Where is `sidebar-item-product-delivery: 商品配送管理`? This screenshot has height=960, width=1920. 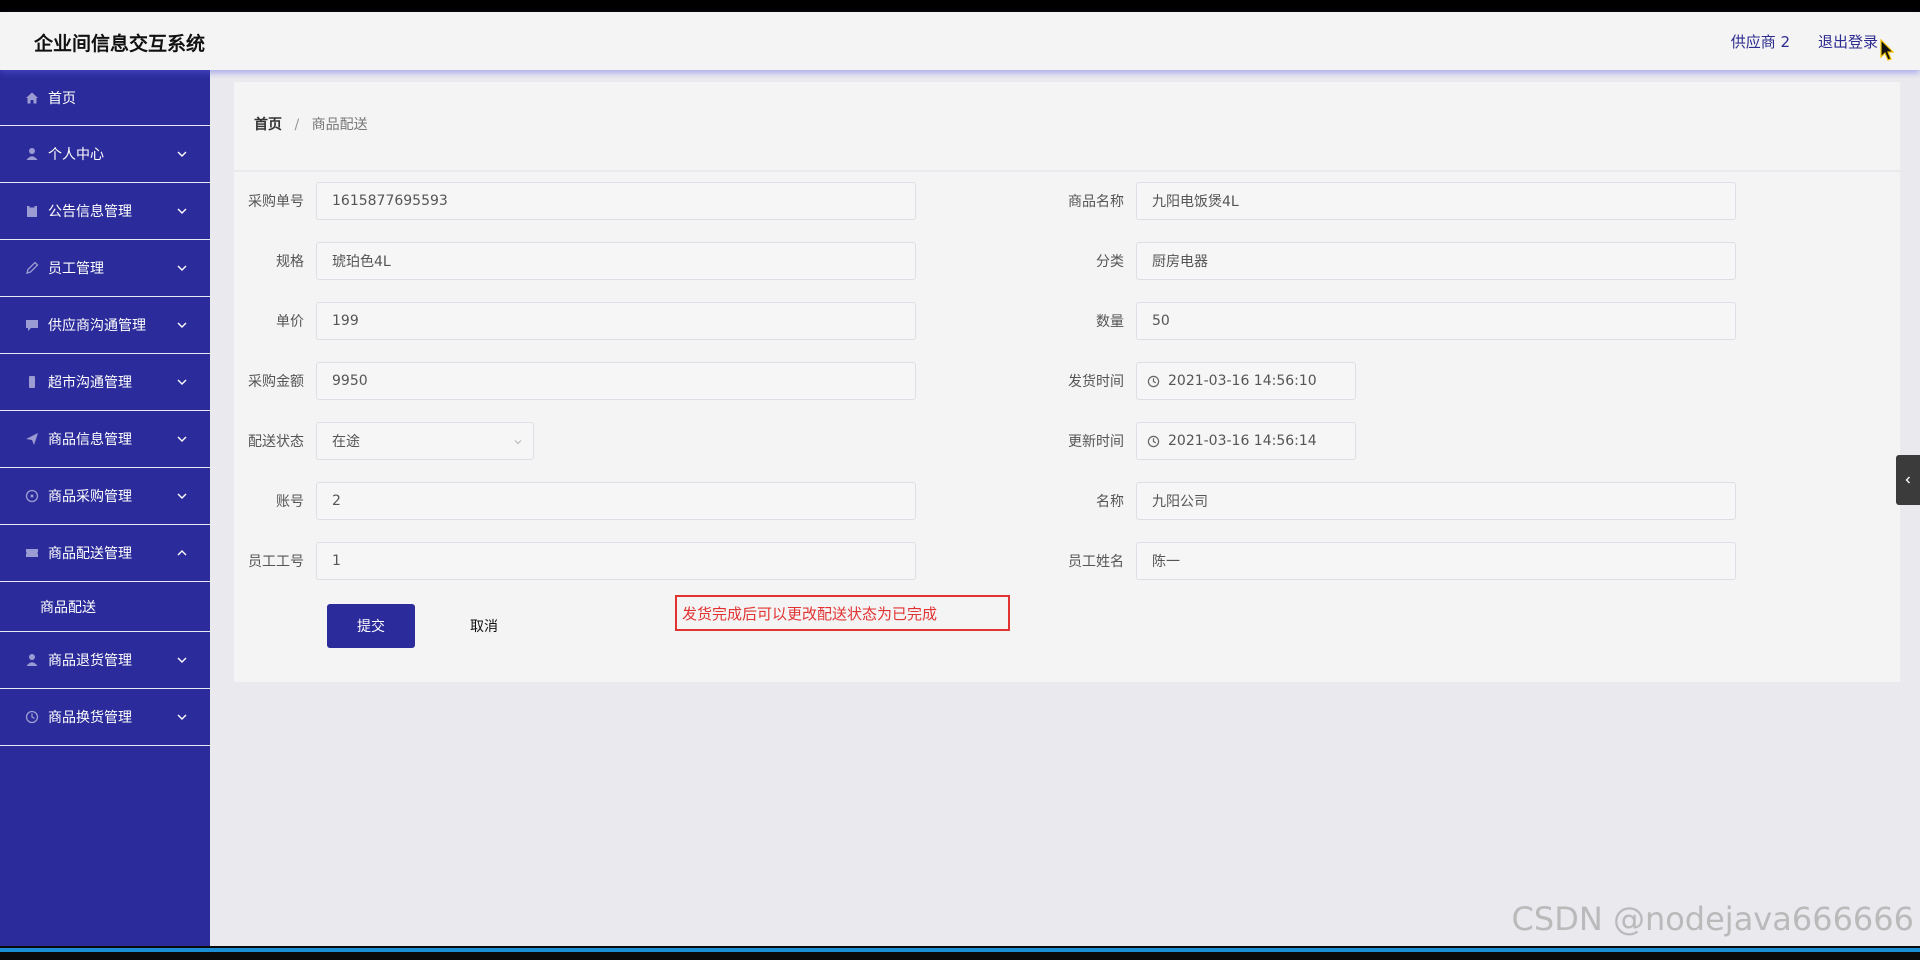 sidebar-item-product-delivery: 商品配送管理 is located at coordinates (105, 553).